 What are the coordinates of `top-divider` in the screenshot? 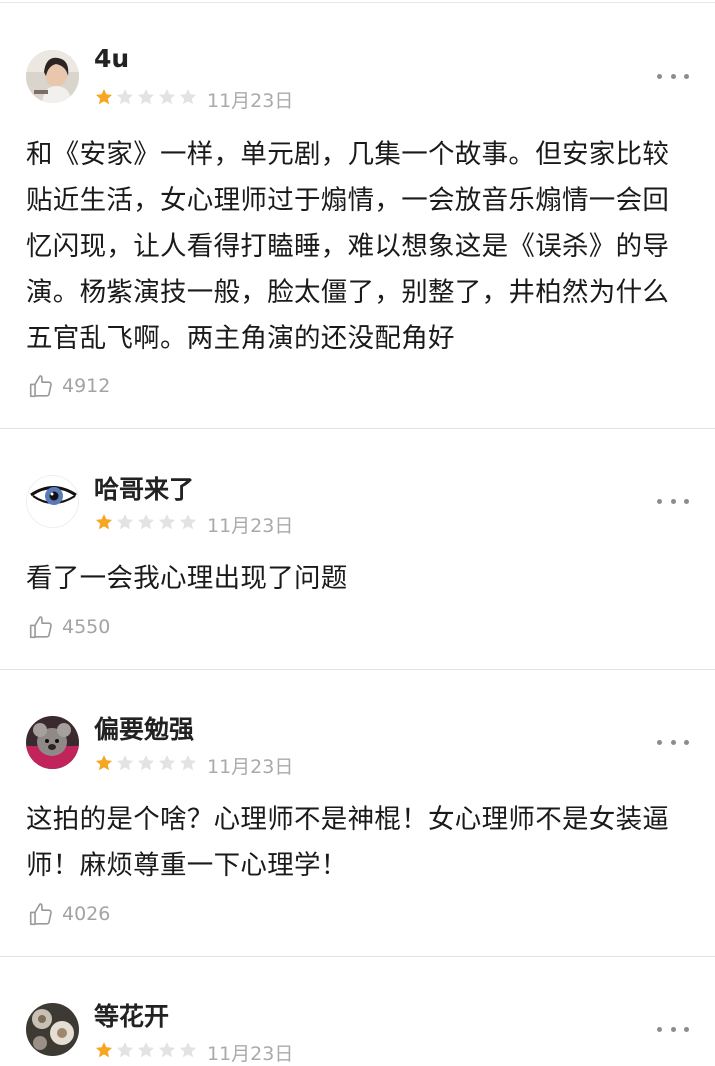 It's located at (357, 2).